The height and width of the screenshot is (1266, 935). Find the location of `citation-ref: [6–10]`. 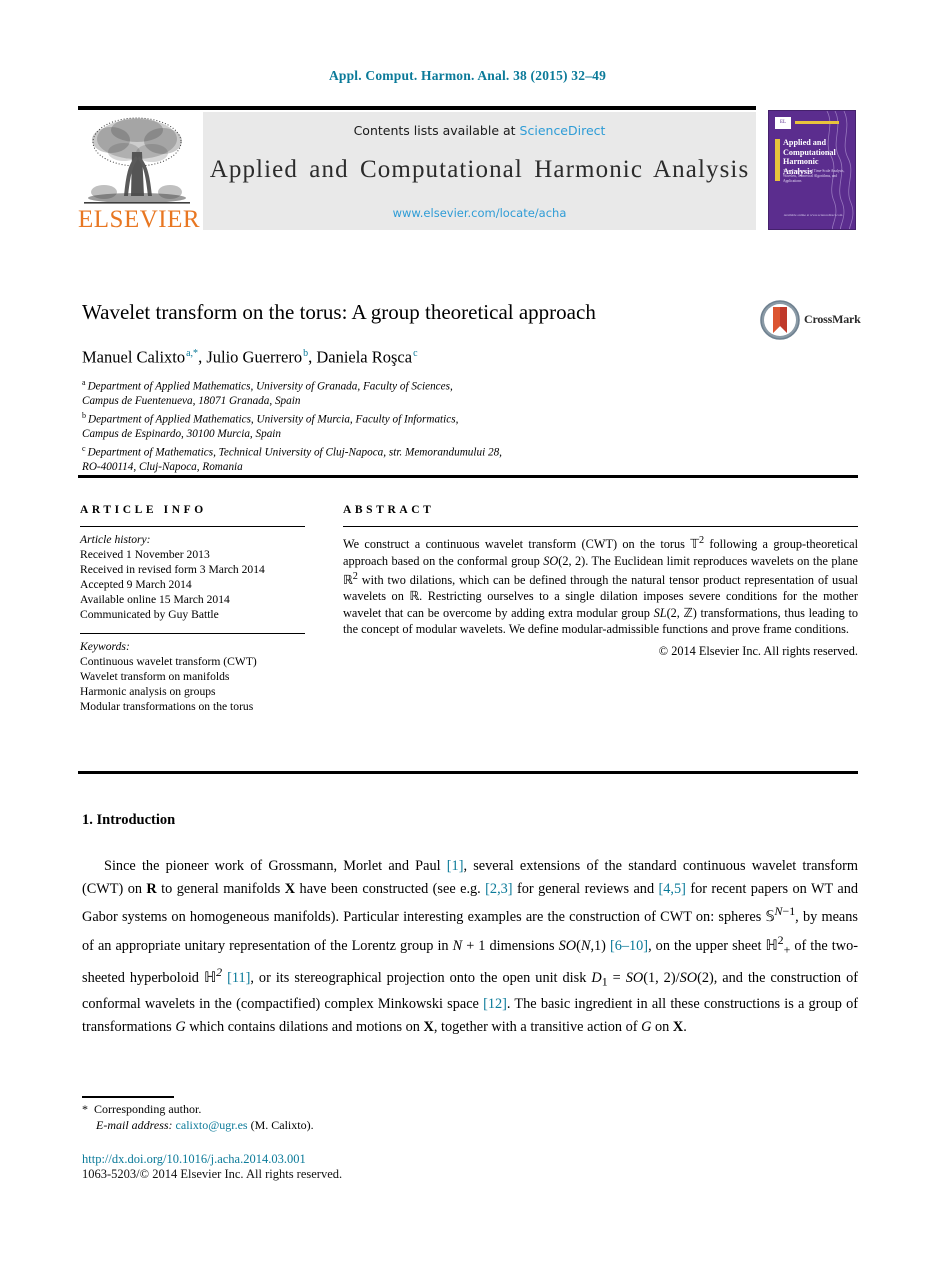

citation-ref: [6–10] is located at coordinates (629, 945).